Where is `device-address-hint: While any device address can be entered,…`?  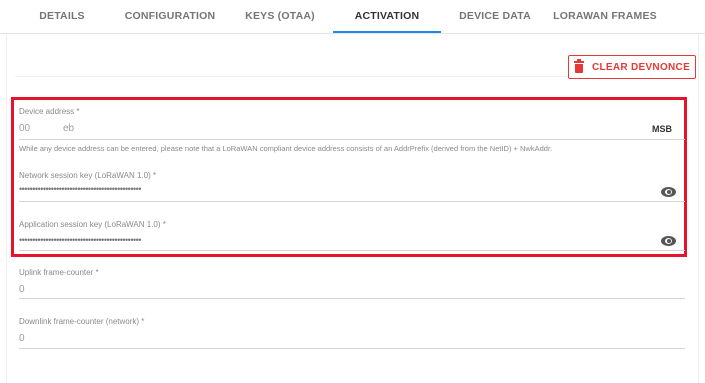 device-address-hint: While any device address can be entered,… is located at coordinates (286, 148).